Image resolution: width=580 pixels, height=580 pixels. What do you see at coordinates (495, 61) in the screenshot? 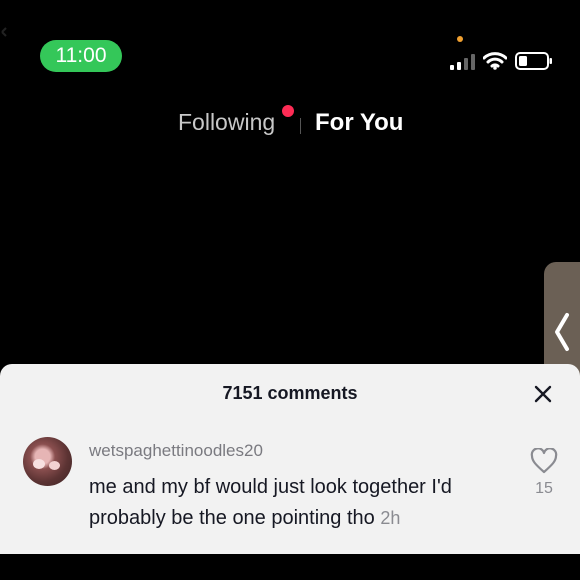
I see `wifi-icon` at bounding box center [495, 61].